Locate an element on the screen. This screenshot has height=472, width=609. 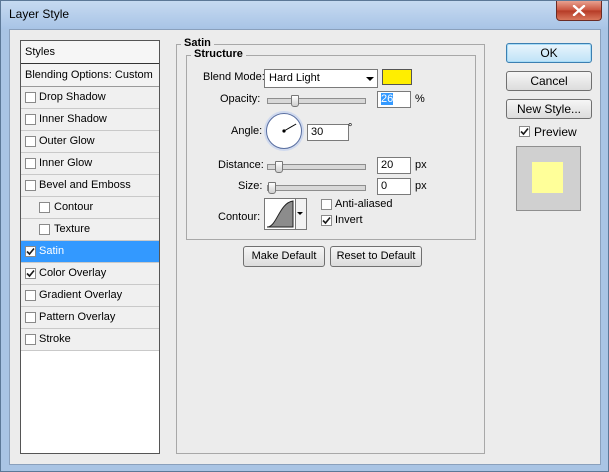
contour-picker is located at coordinates (280, 214).